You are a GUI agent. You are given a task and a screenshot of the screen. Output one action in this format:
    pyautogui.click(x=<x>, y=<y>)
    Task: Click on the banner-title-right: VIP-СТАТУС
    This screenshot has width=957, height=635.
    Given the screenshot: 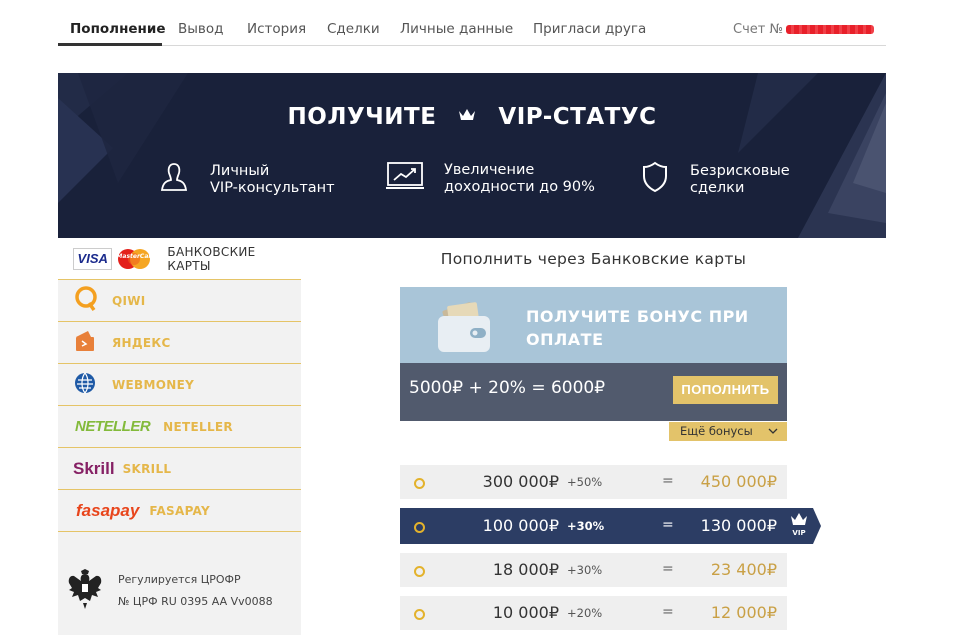 What is the action you would take?
    pyautogui.click(x=577, y=117)
    